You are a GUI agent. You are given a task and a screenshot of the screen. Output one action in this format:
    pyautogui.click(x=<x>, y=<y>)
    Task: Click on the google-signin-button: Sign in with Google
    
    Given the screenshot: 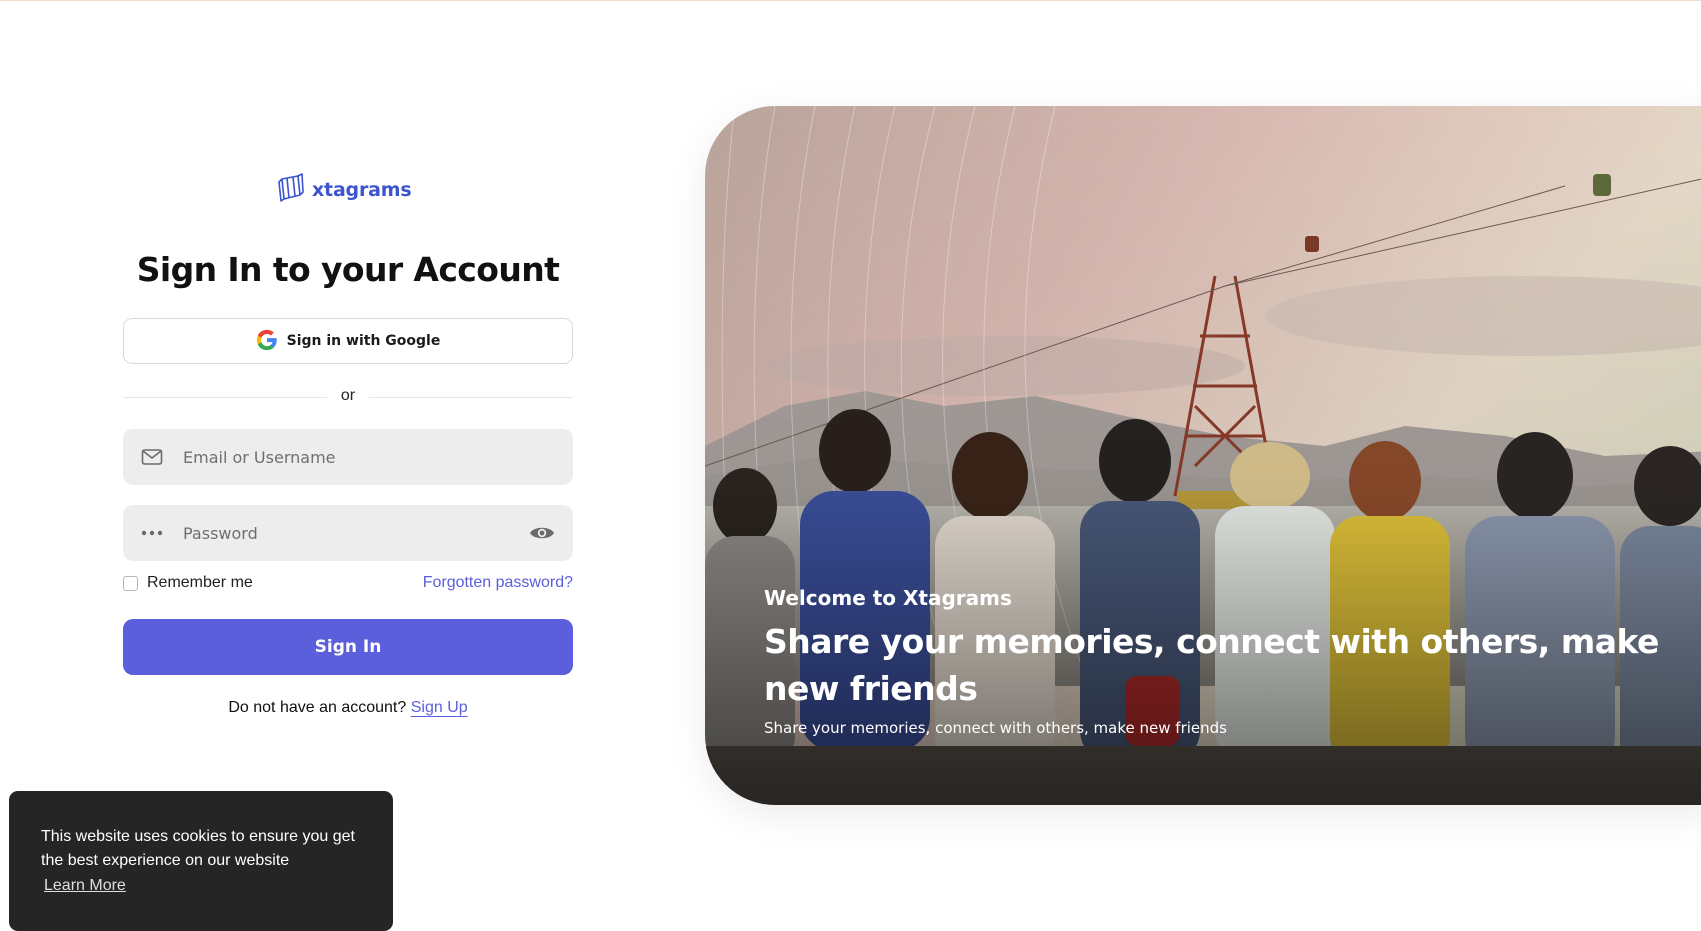 What is the action you would take?
    pyautogui.click(x=348, y=341)
    